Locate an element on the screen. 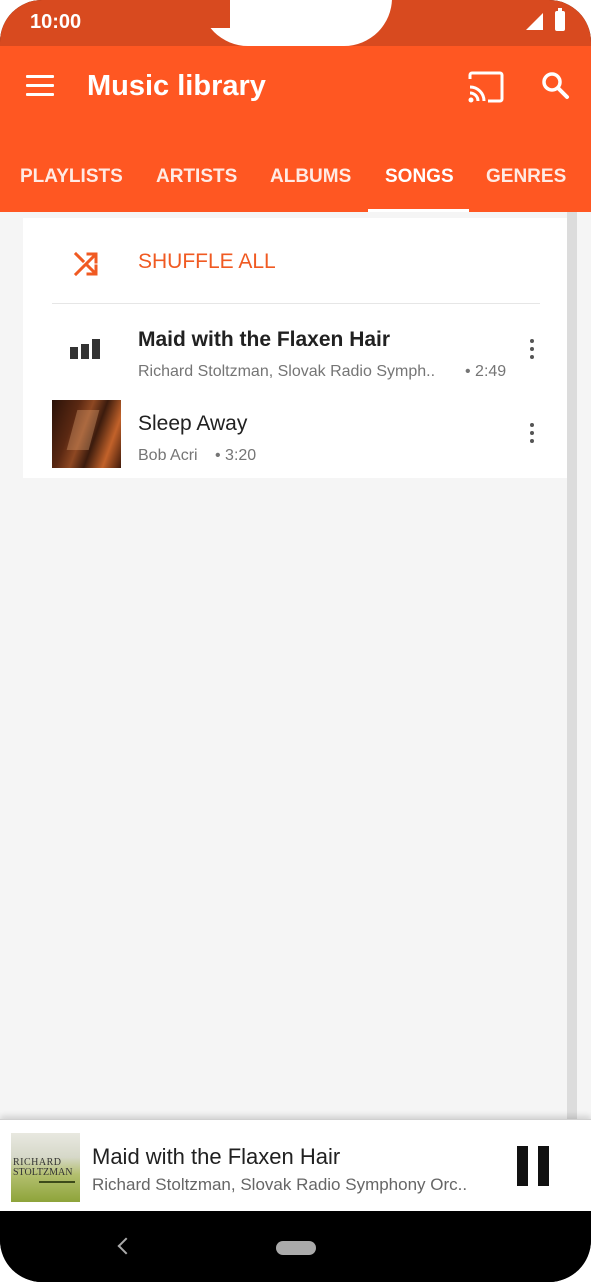 This screenshot has width=591, height=1282. song-row: Sleep Away Bob Acri • 3:20 is located at coordinates (295, 441).